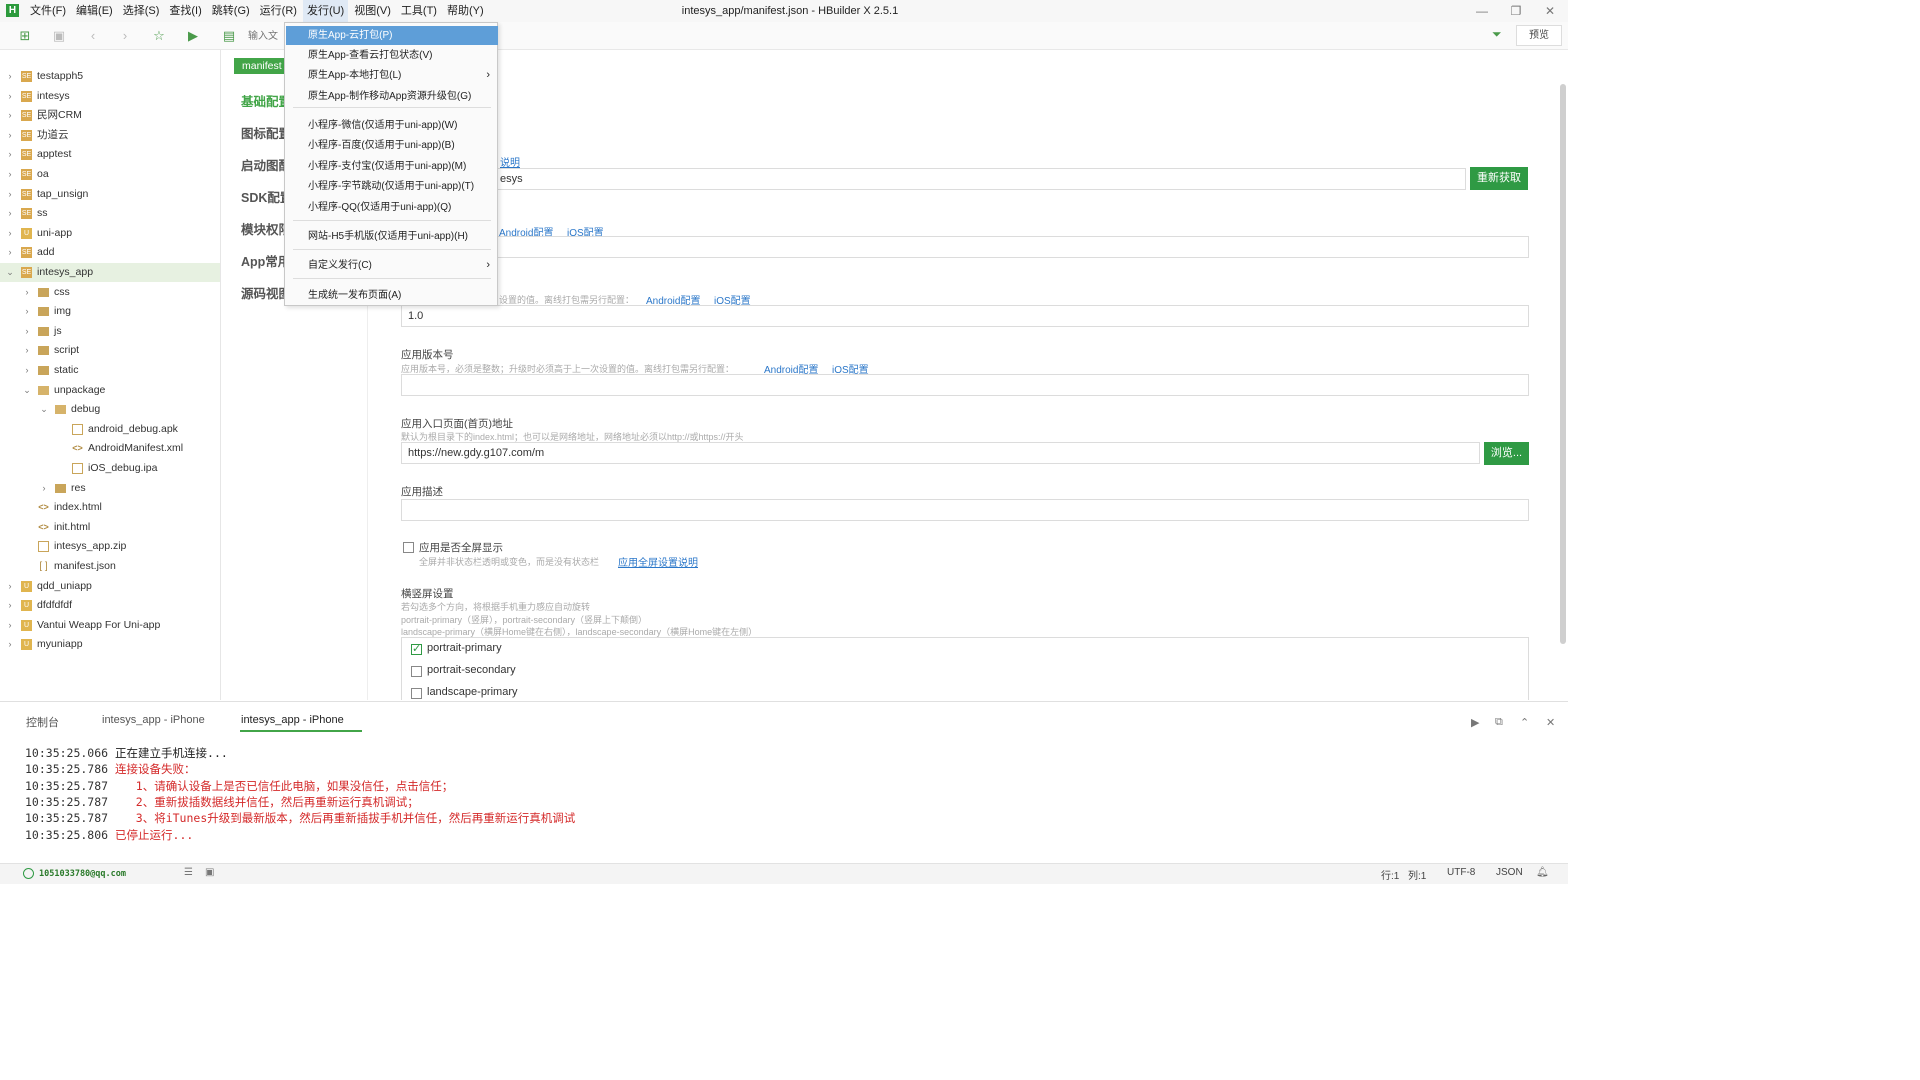 This screenshot has height=1080, width=1920. I want to click on menu-7: 视图(V), so click(372, 11).